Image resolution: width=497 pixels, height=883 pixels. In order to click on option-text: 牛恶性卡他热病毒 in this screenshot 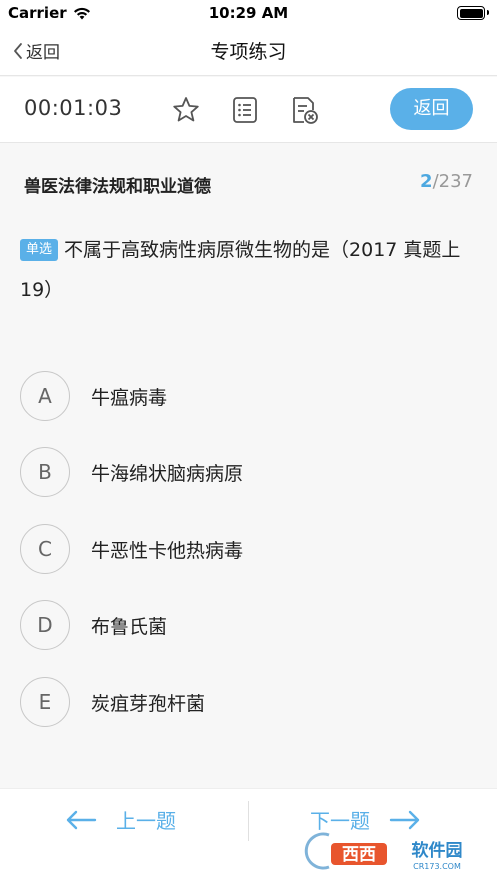, I will do `click(167, 550)`.